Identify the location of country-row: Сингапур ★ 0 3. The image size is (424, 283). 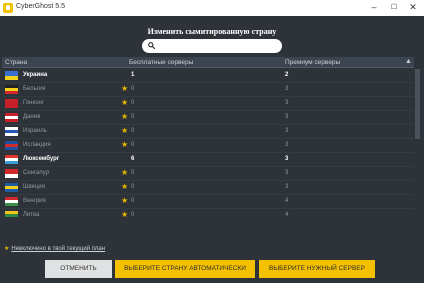
(208, 174).